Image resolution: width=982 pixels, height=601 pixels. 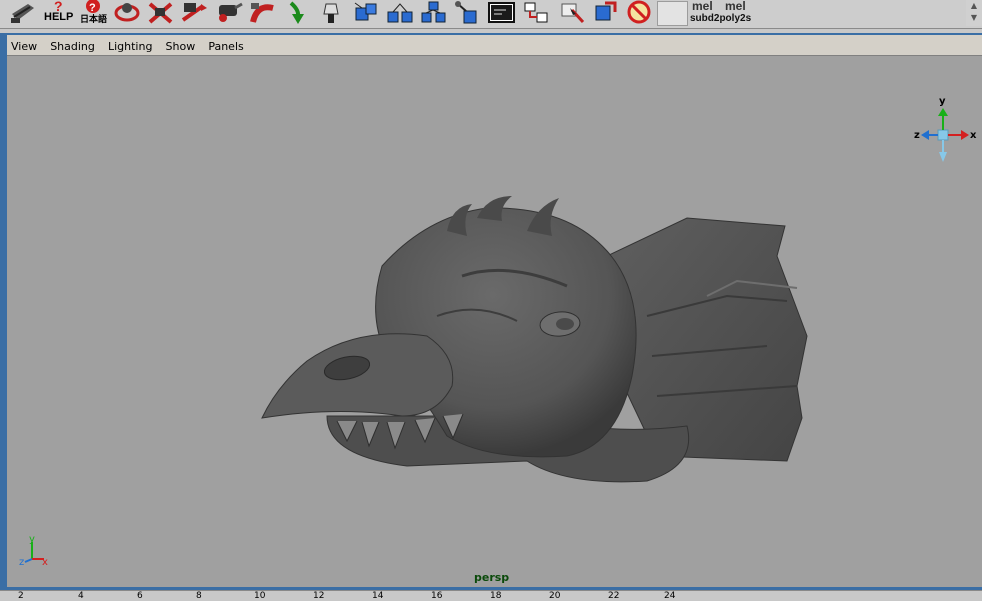 I want to click on cube-network-icon, so click(x=433, y=12).